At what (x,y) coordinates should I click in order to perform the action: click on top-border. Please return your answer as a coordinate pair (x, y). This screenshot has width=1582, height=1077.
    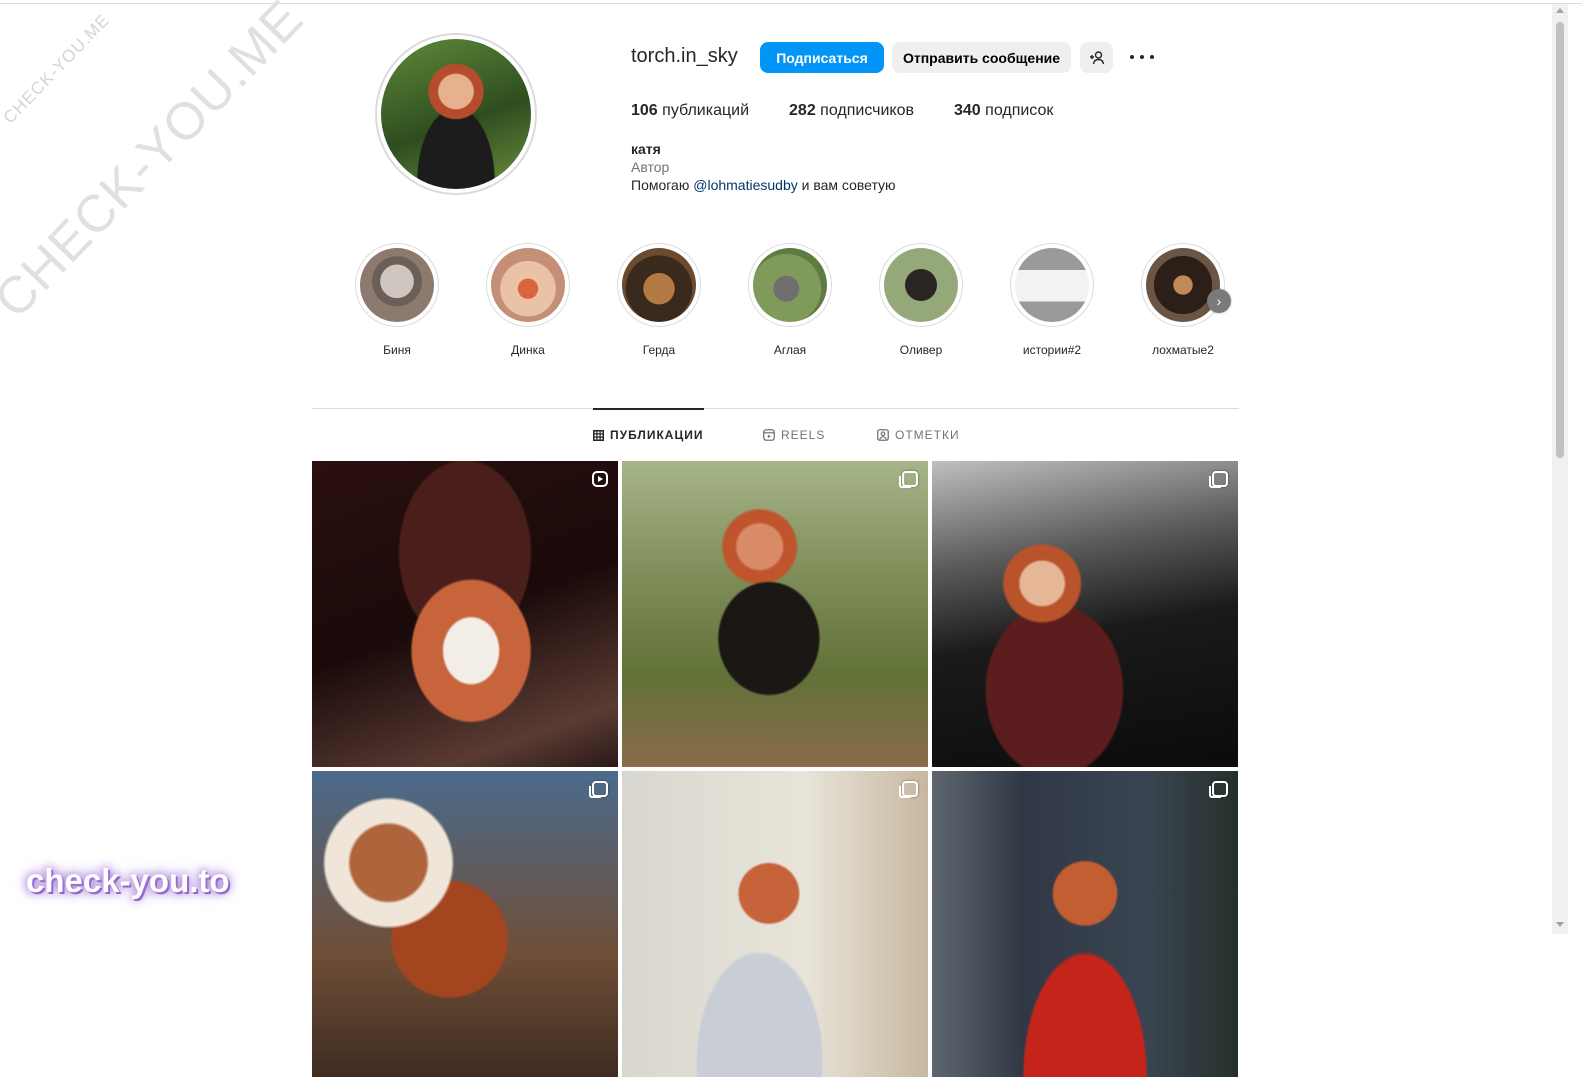
    Looking at the image, I should click on (791, 2).